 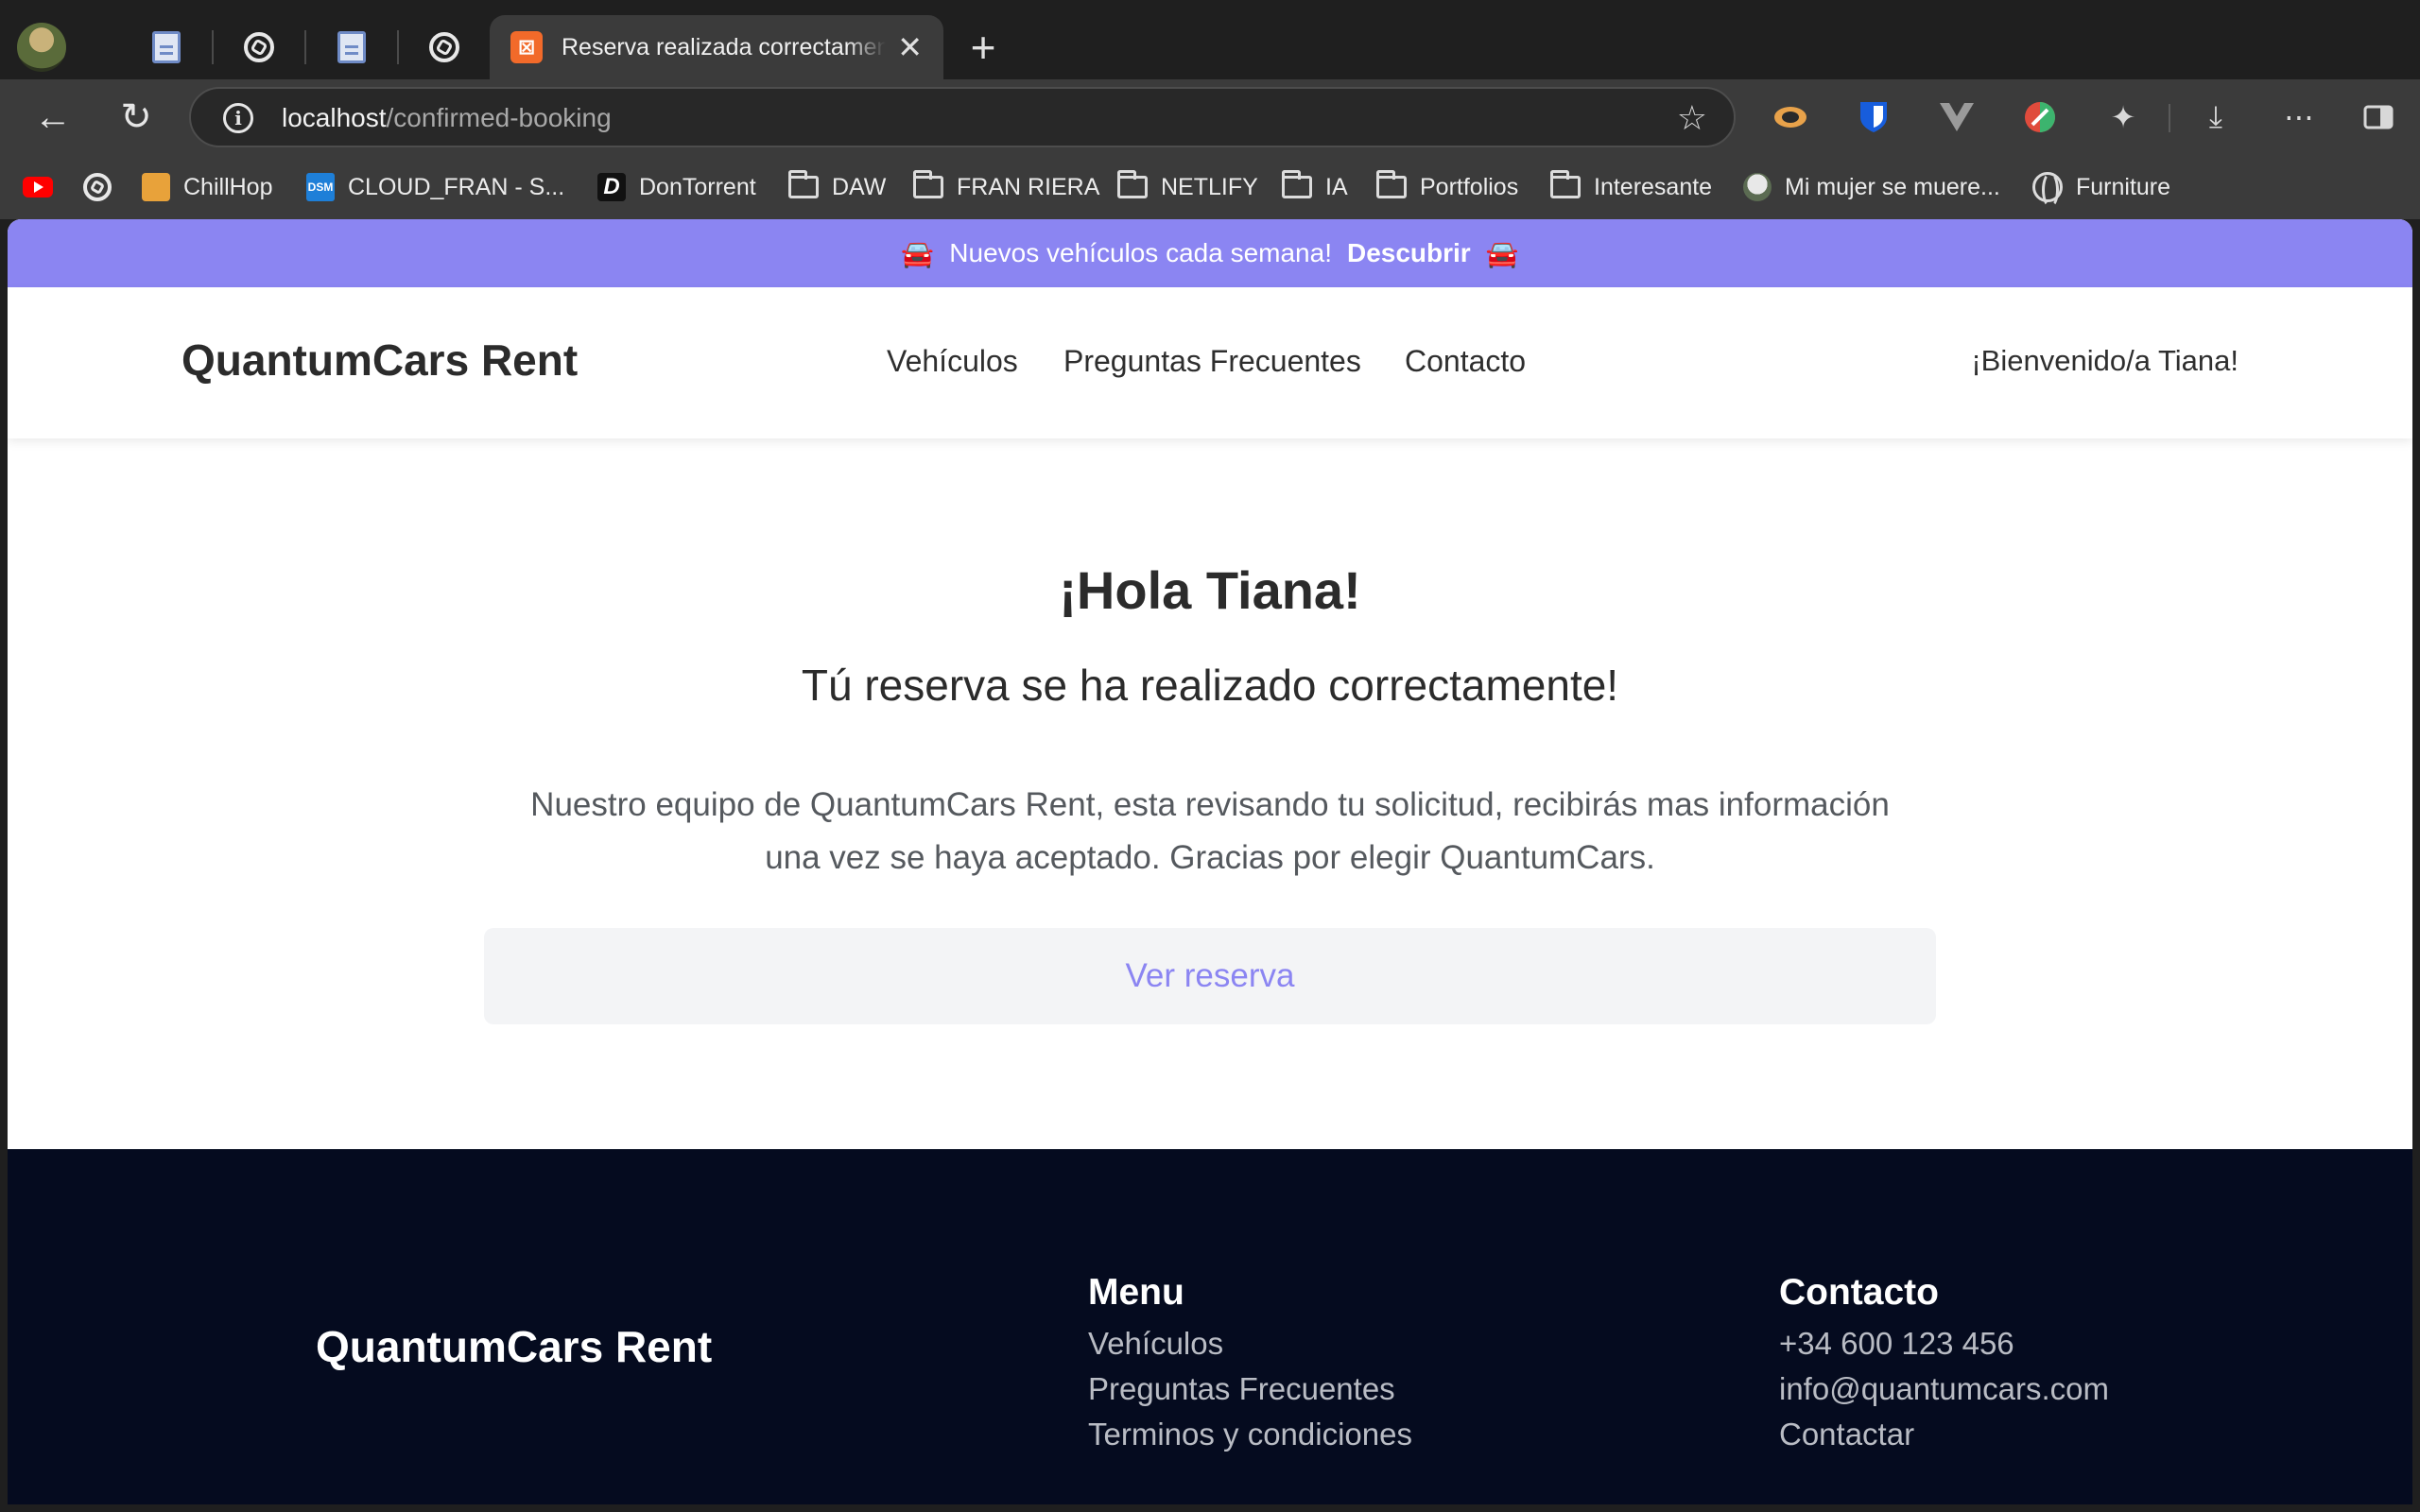 I want to click on extensions-puzzle-icon: ✦, so click(x=2123, y=117).